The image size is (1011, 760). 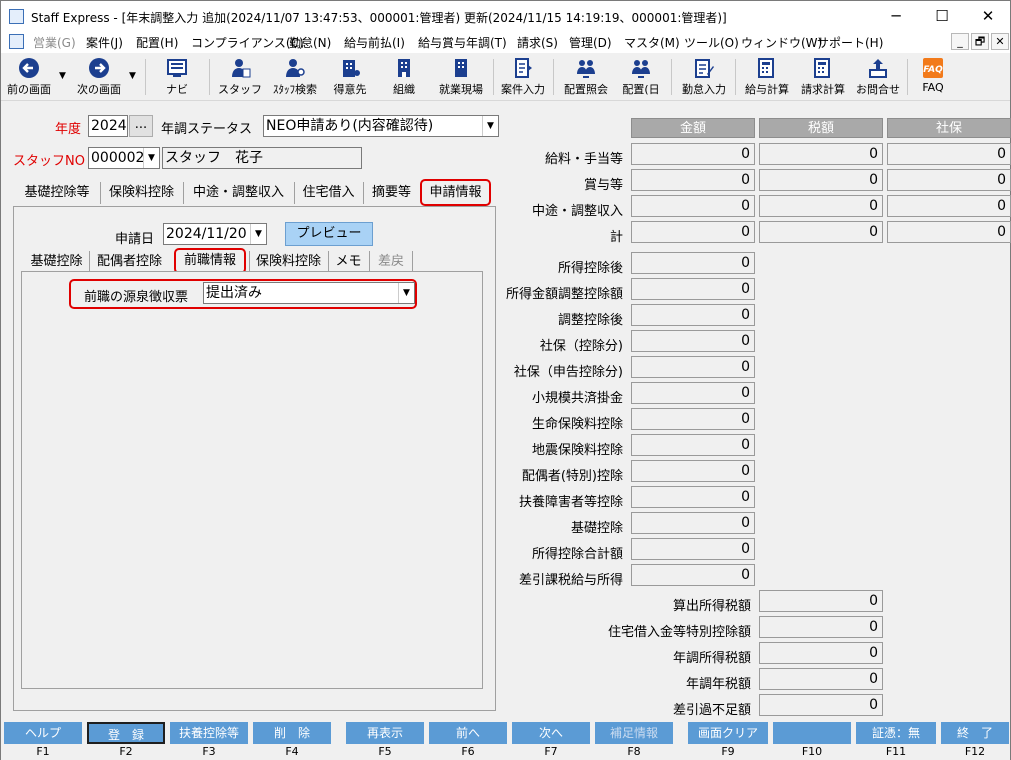 I want to click on forward-dropdown-icon: ▼, so click(x=132, y=76).